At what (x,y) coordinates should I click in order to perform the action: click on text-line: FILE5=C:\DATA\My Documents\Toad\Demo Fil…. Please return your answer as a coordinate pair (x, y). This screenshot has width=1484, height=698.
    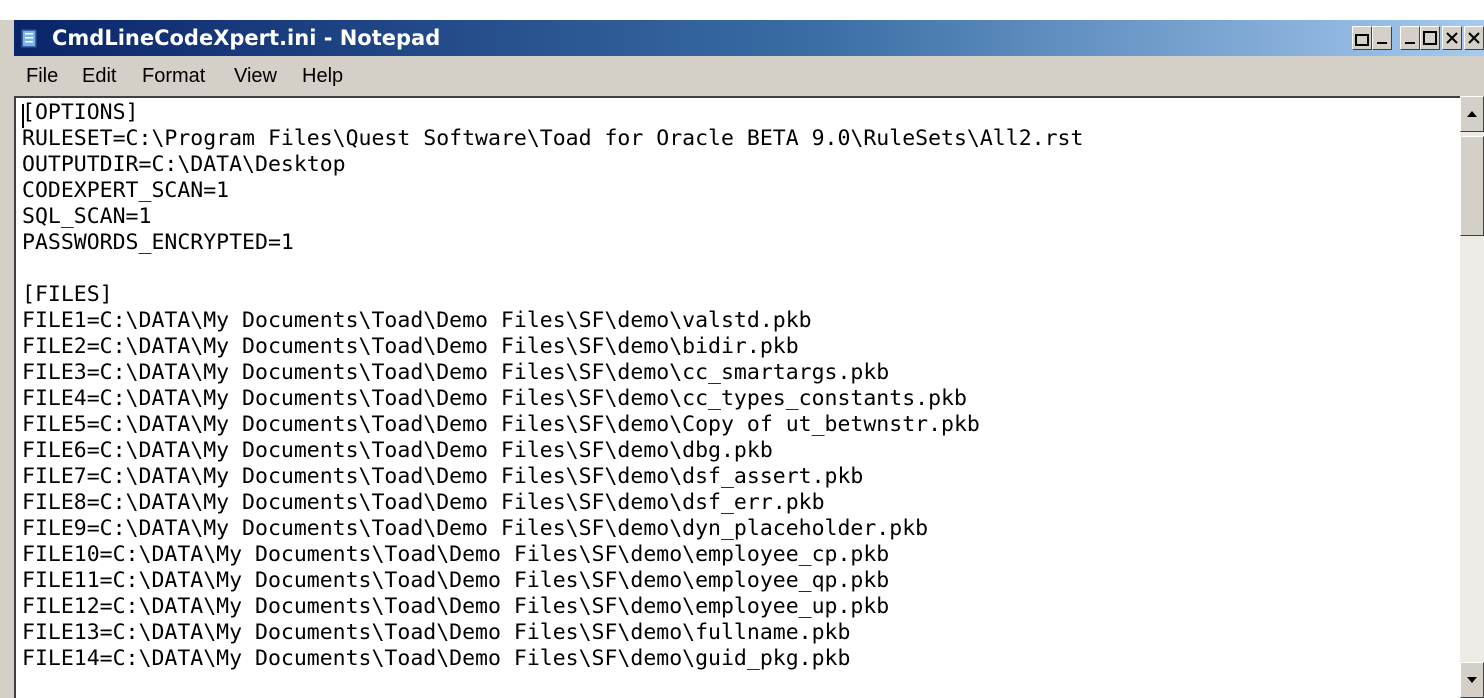
    Looking at the image, I should click on (501, 424).